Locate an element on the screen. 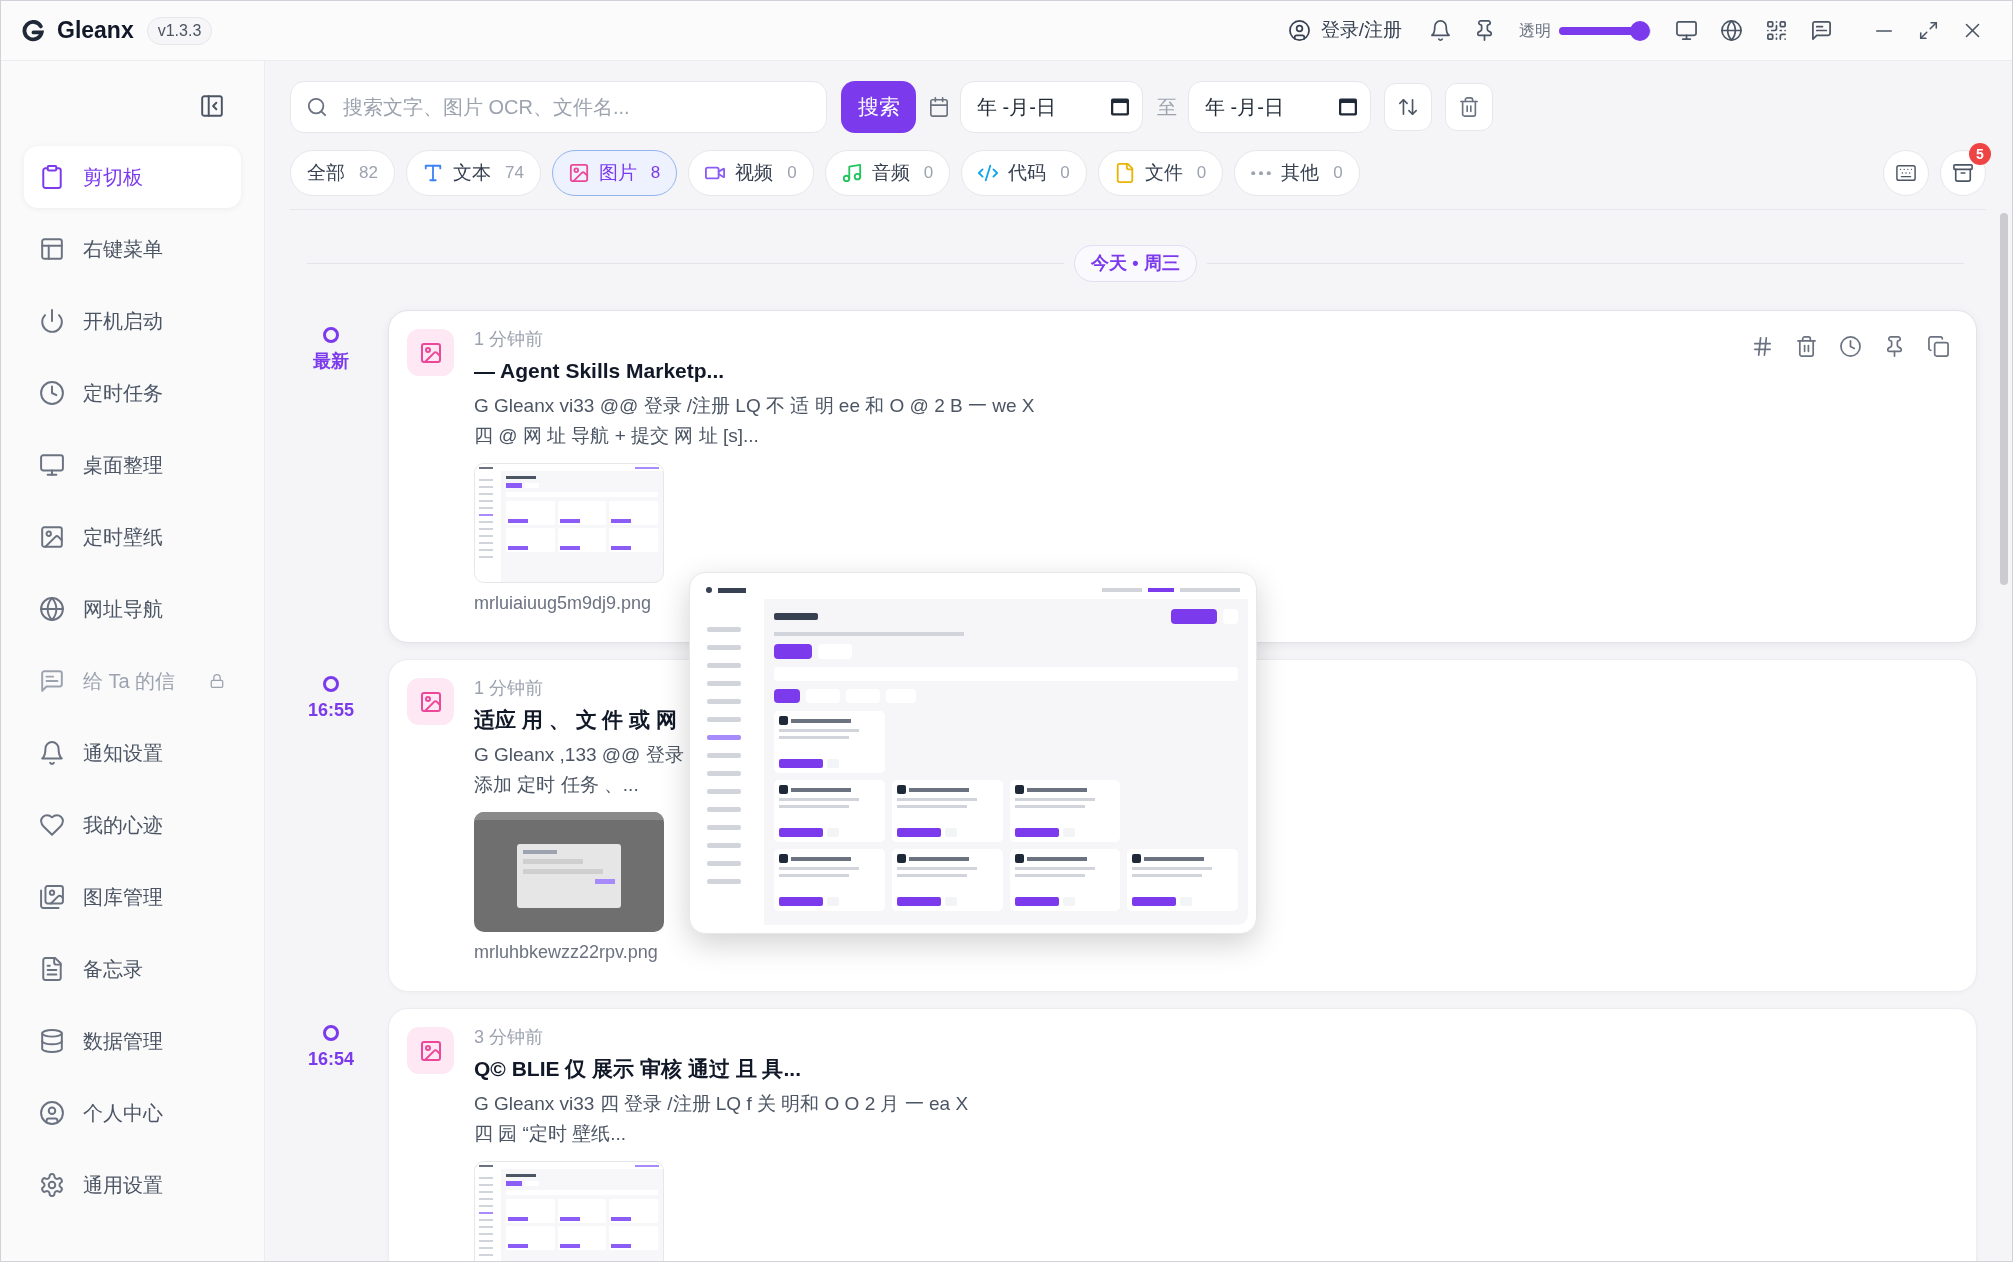 This screenshot has height=1262, width=2013. sidebar-item: 备忘录 is located at coordinates (132, 969).